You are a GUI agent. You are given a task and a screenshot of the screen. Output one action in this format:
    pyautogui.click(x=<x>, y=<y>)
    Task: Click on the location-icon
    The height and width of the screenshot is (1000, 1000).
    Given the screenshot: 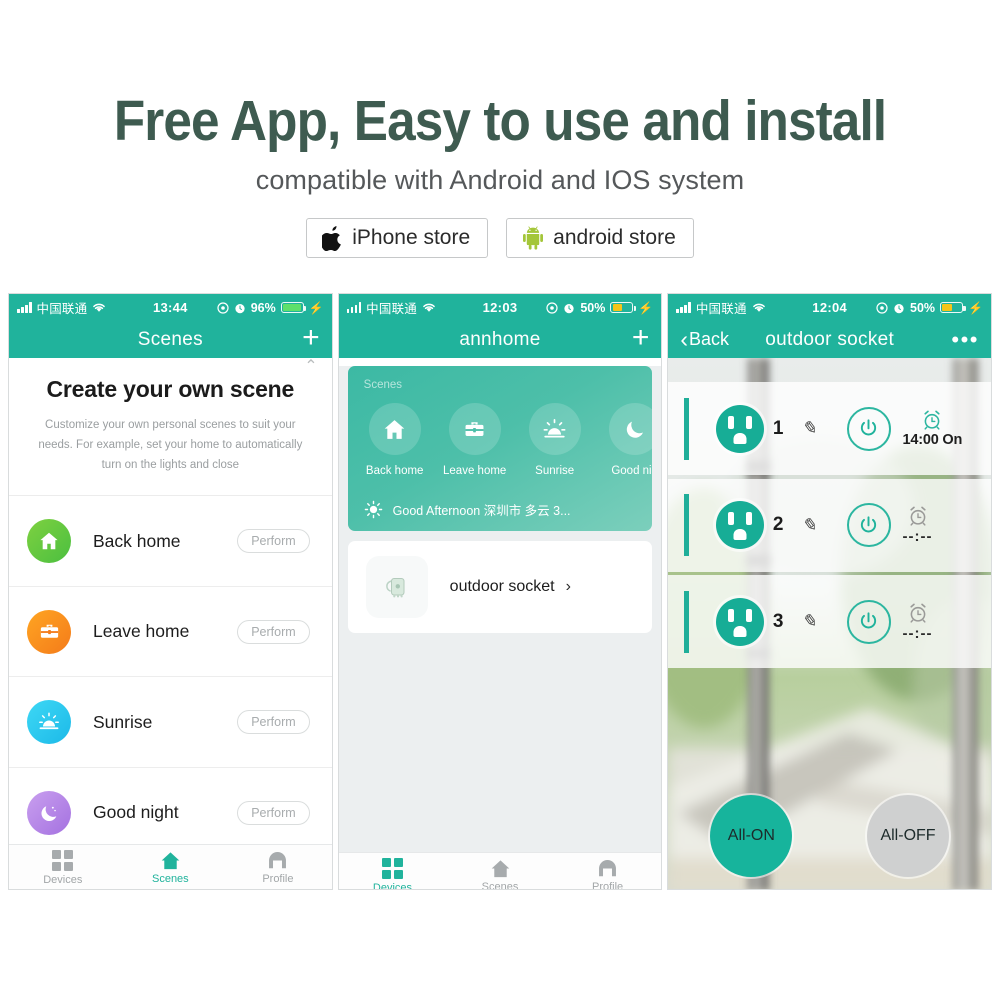 What is the action you would take?
    pyautogui.click(x=882, y=307)
    